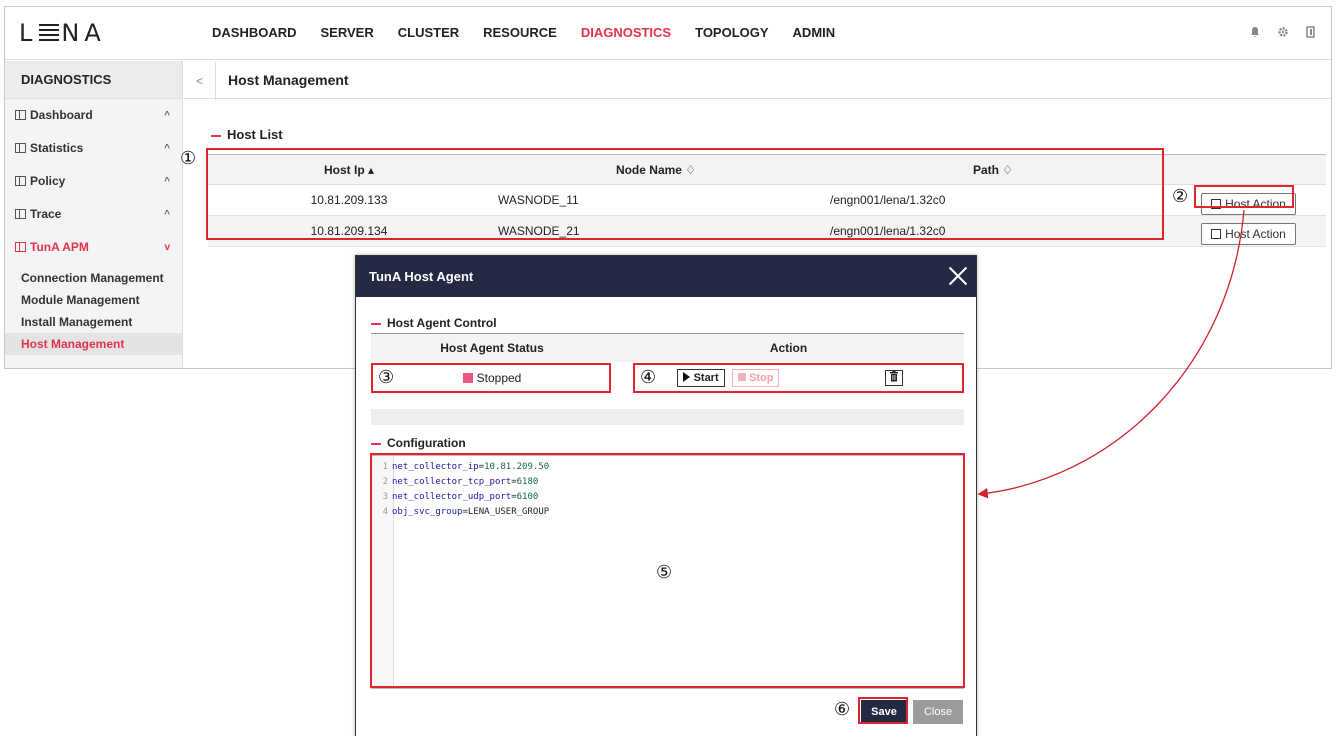  What do you see at coordinates (667, 378) in the screenshot?
I see `agent-row: Stopped Start Stop` at bounding box center [667, 378].